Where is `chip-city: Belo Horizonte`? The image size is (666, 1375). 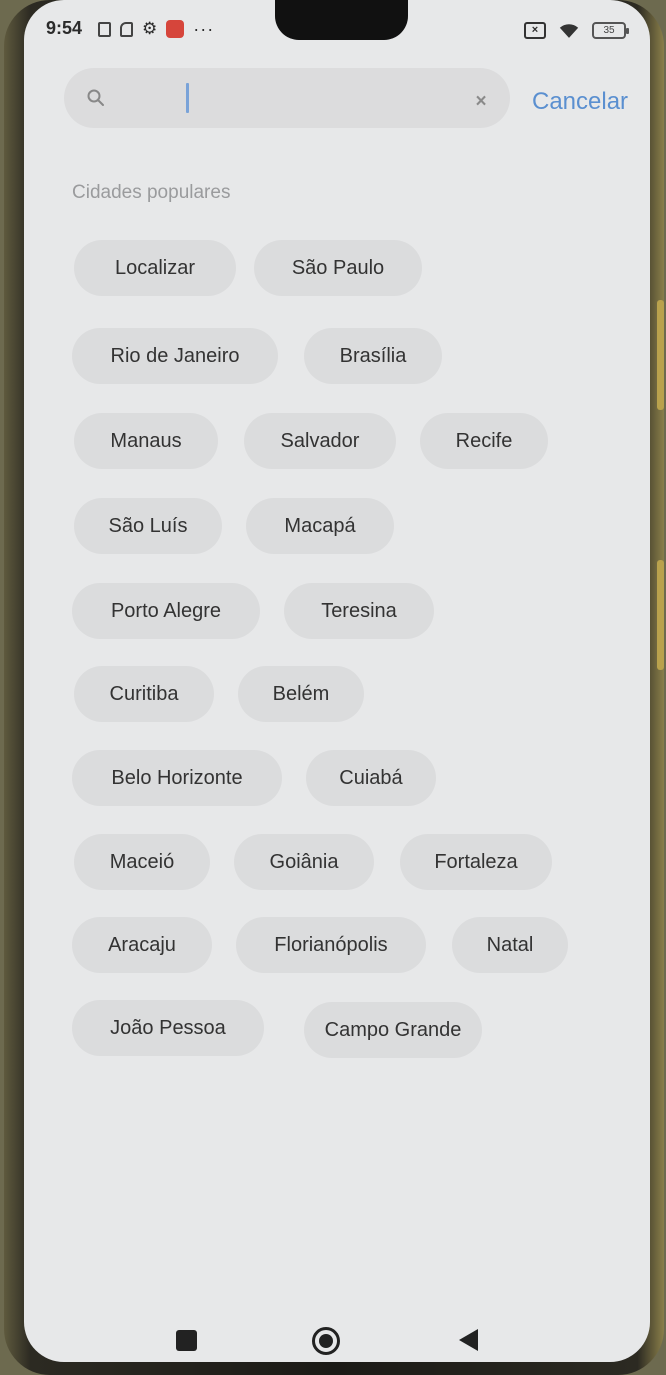
chip-city: Belo Horizonte is located at coordinates (177, 778).